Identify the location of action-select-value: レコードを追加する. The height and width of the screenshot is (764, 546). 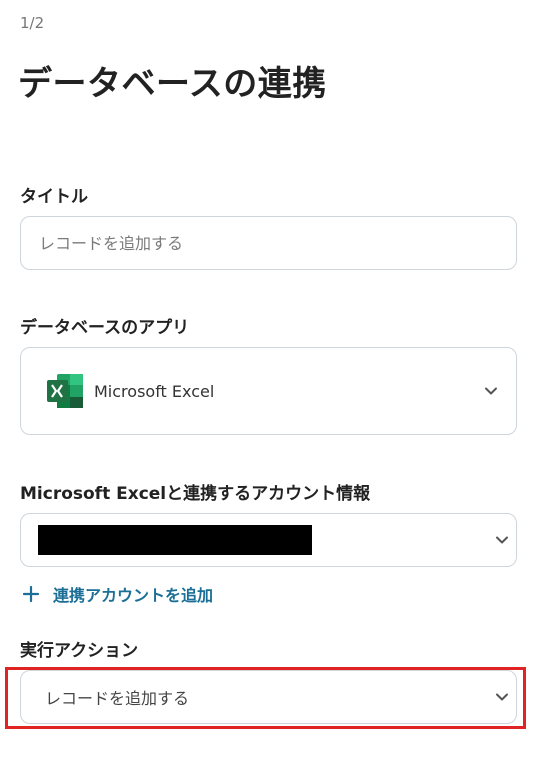
(117, 698).